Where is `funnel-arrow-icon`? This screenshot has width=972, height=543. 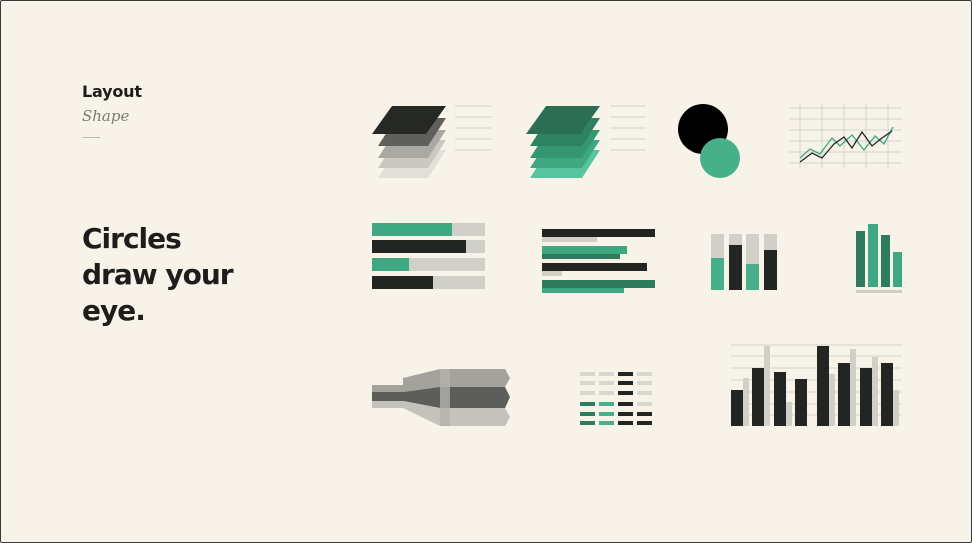
funnel-arrow-icon is located at coordinates (441, 397).